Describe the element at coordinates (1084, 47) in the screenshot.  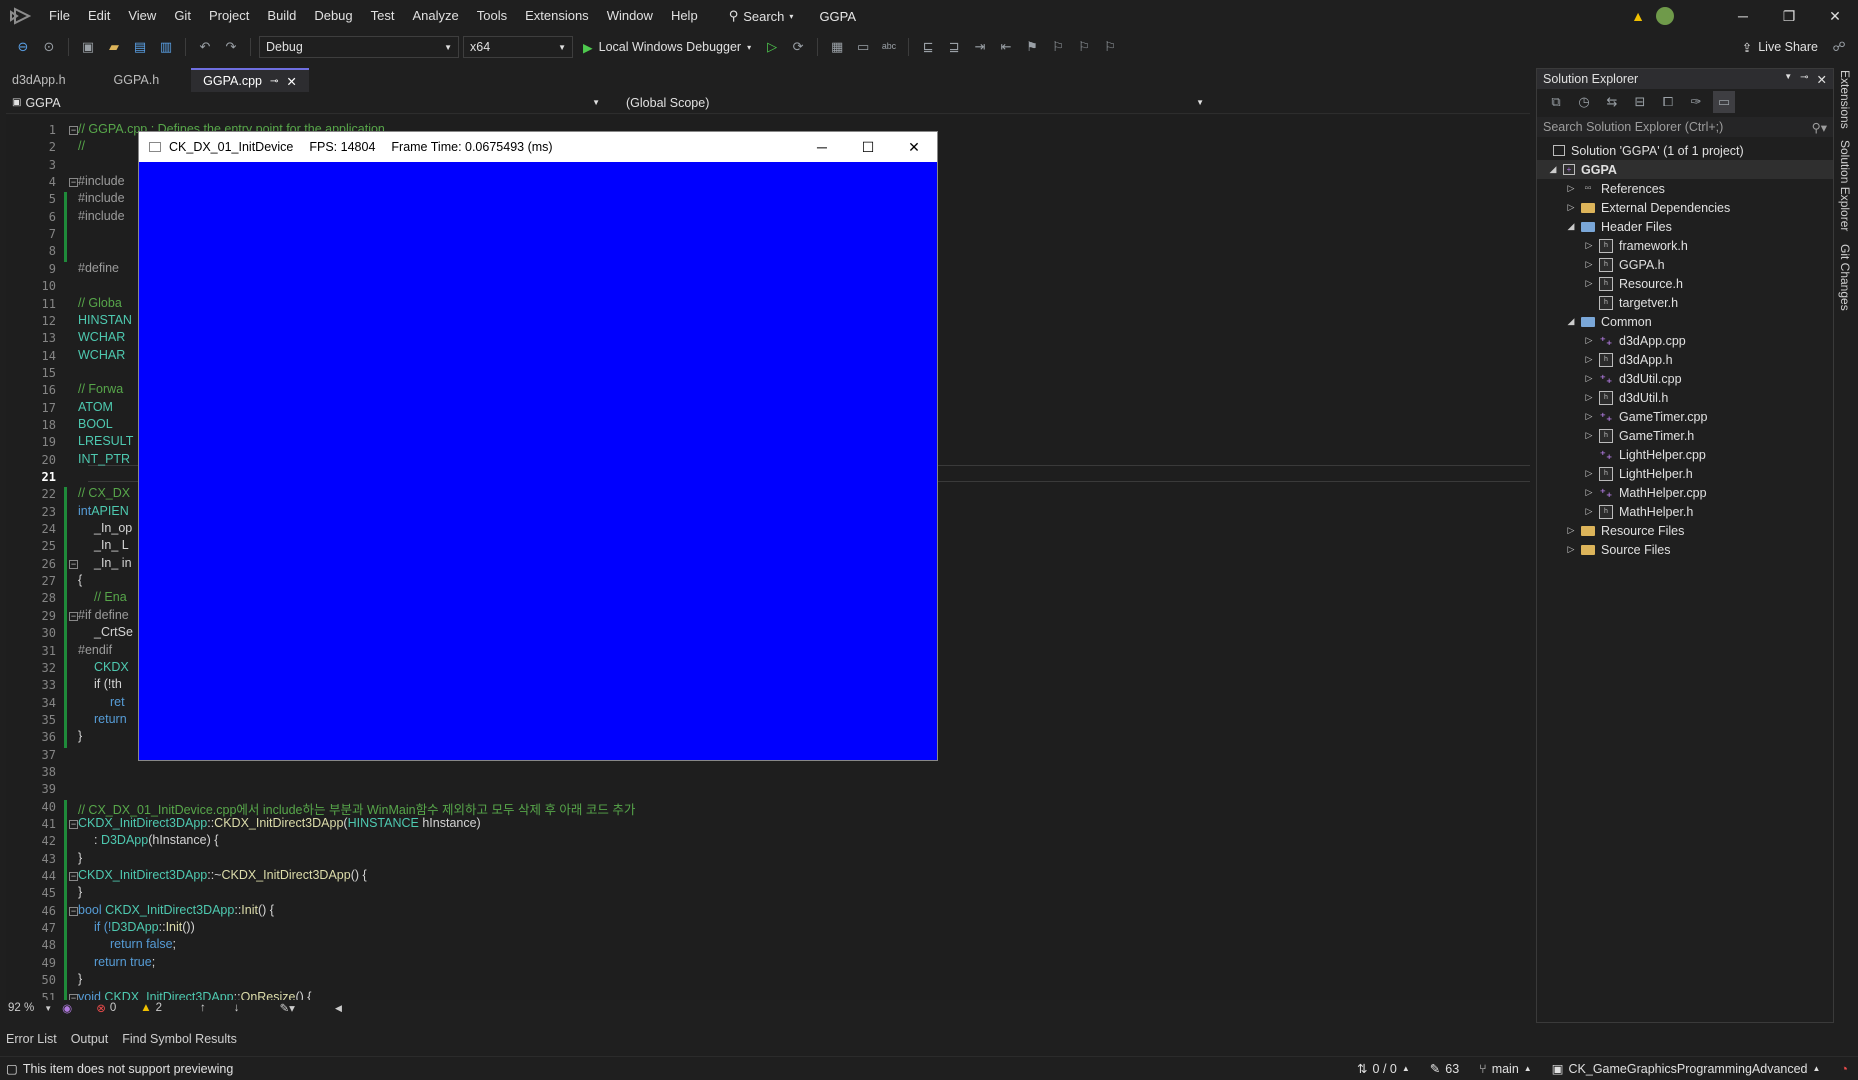
I see `next-bookmark-icon: ⚐` at that location.